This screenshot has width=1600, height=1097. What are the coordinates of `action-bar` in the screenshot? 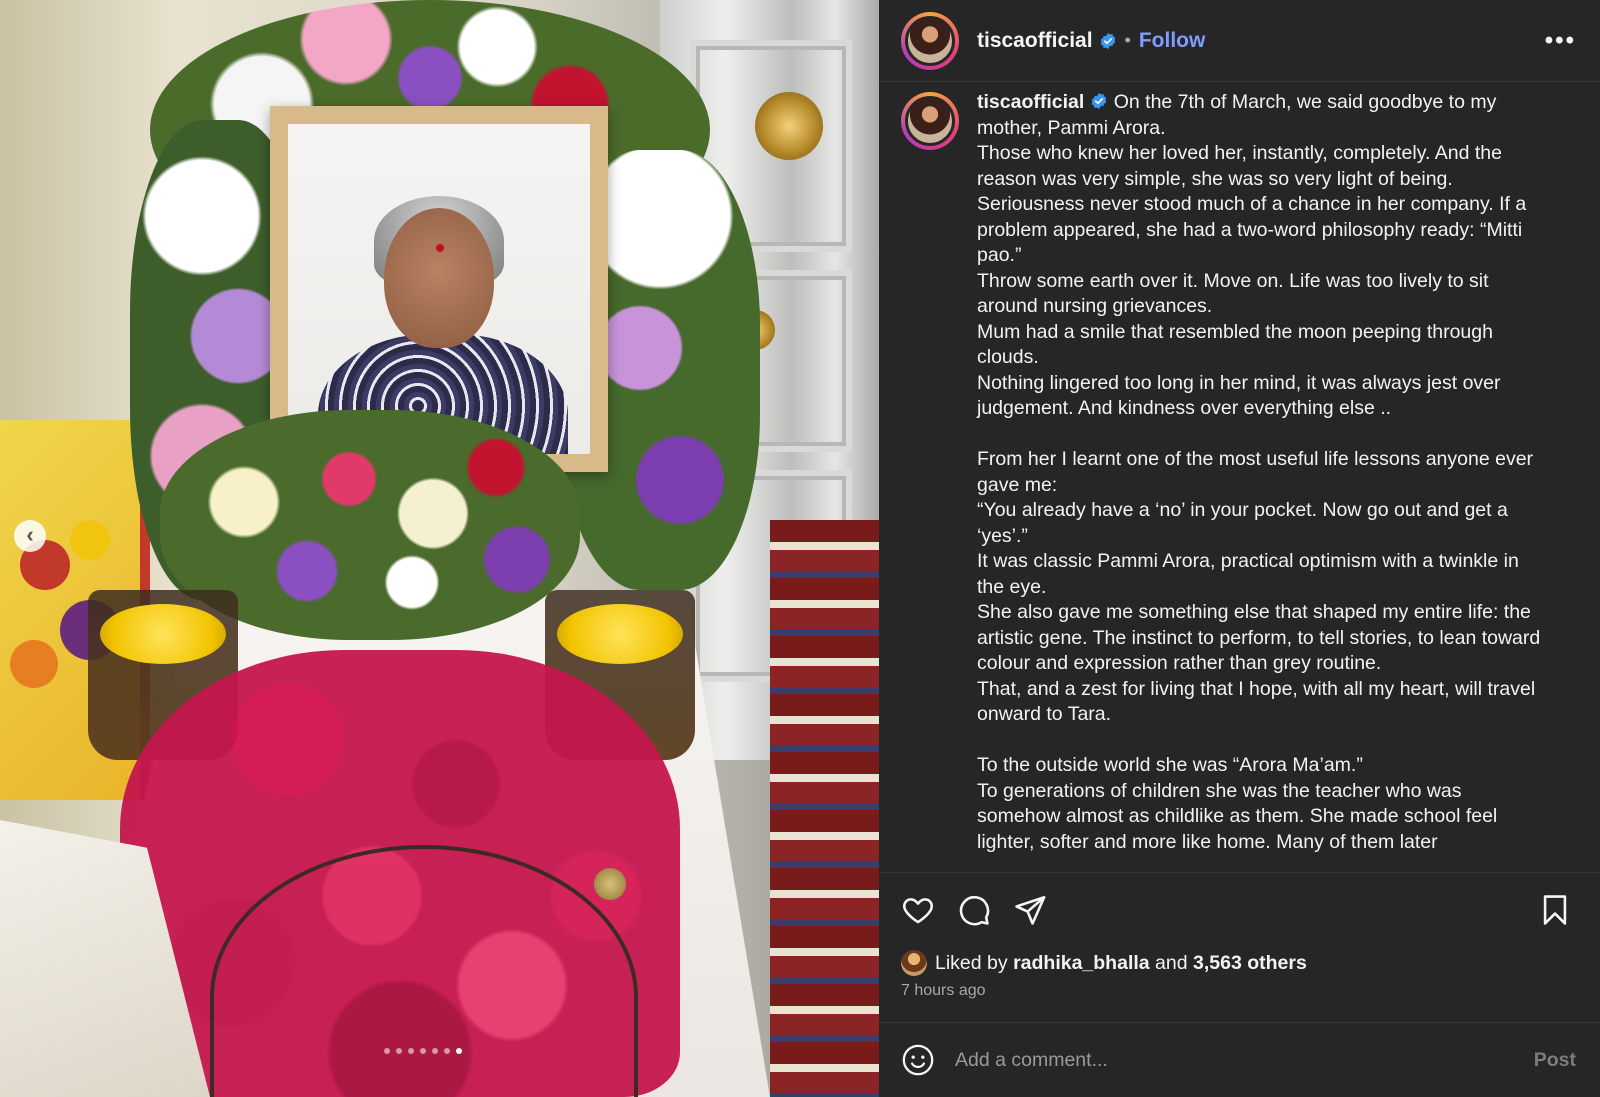 It's located at (1239, 909).